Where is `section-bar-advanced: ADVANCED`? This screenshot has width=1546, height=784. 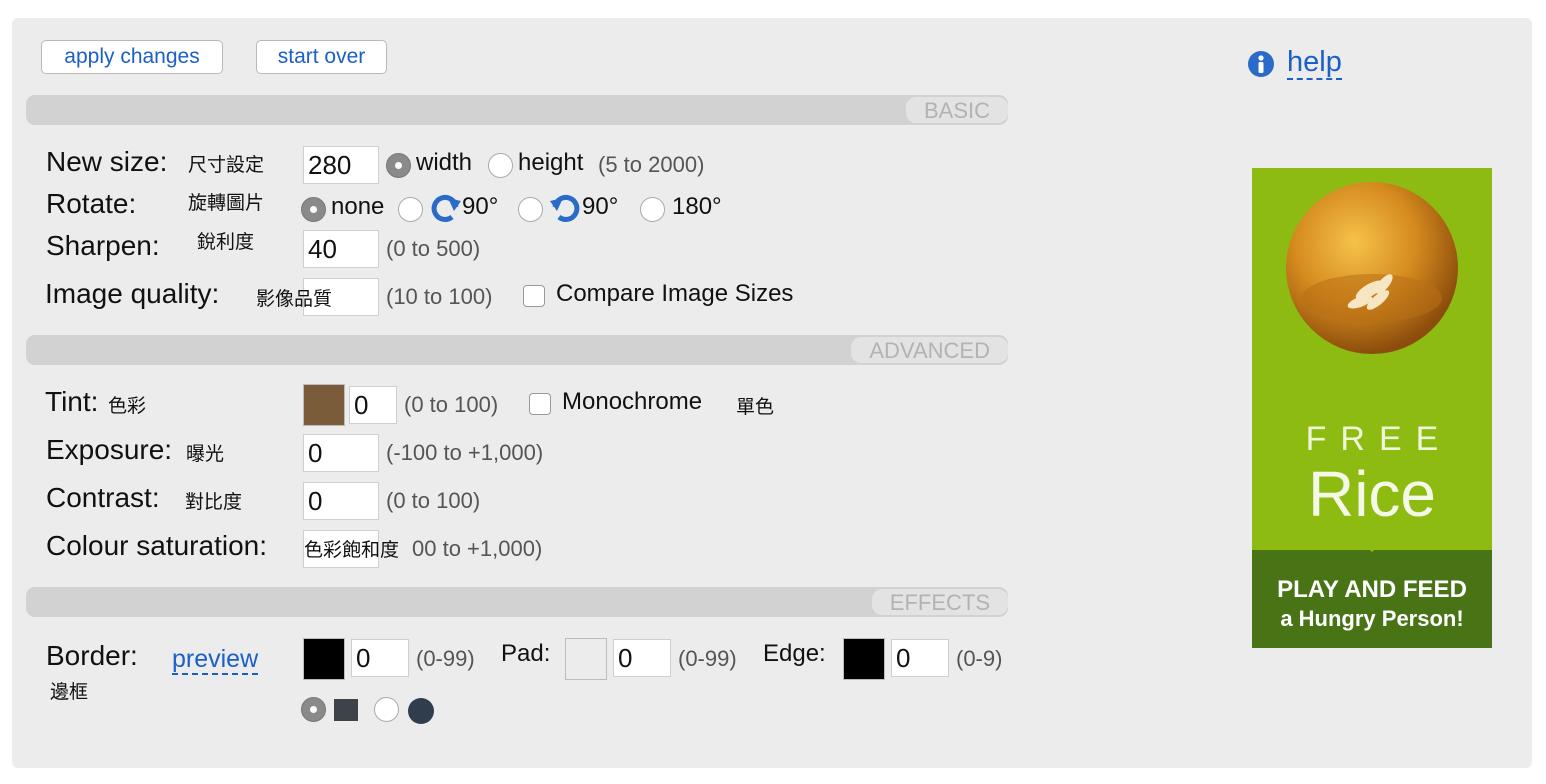
section-bar-advanced: ADVANCED is located at coordinates (517, 350).